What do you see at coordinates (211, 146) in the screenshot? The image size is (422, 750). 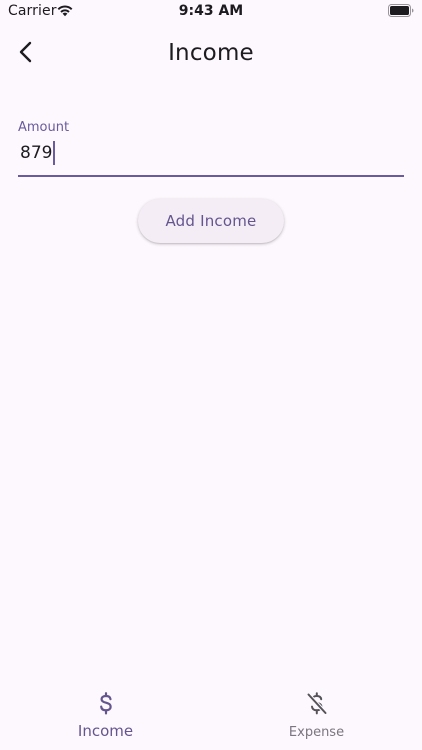 I see `amount-field: Amount 879` at bounding box center [211, 146].